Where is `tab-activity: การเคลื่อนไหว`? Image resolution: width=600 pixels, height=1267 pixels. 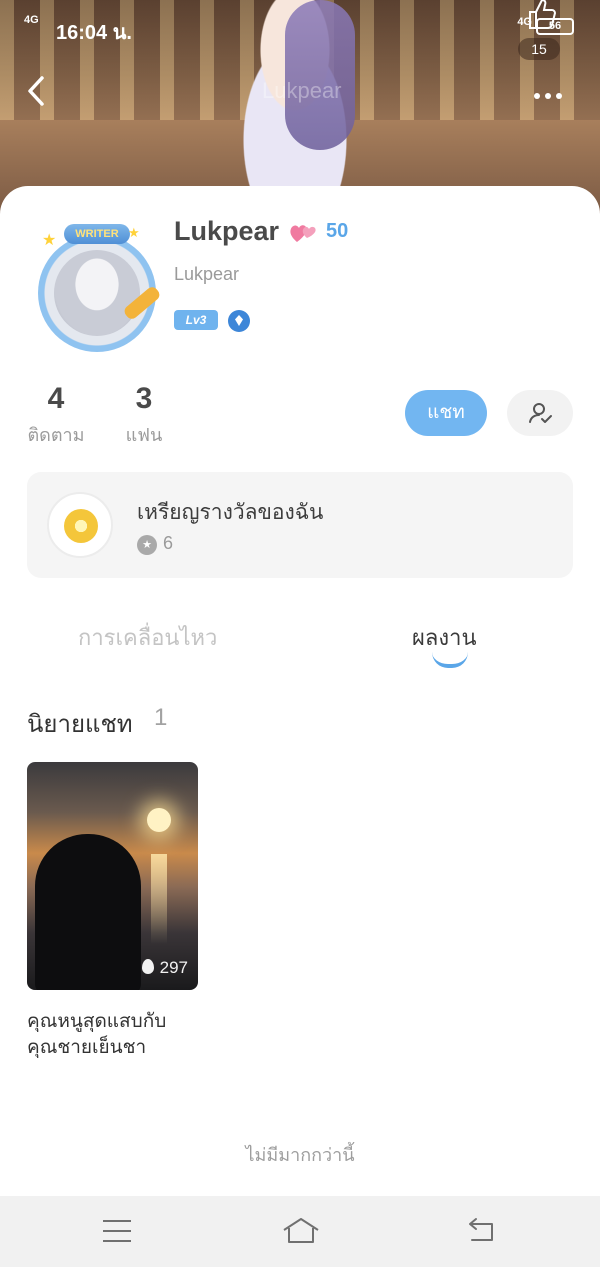 tab-activity: การเคลื่อนไหว is located at coordinates (147, 637).